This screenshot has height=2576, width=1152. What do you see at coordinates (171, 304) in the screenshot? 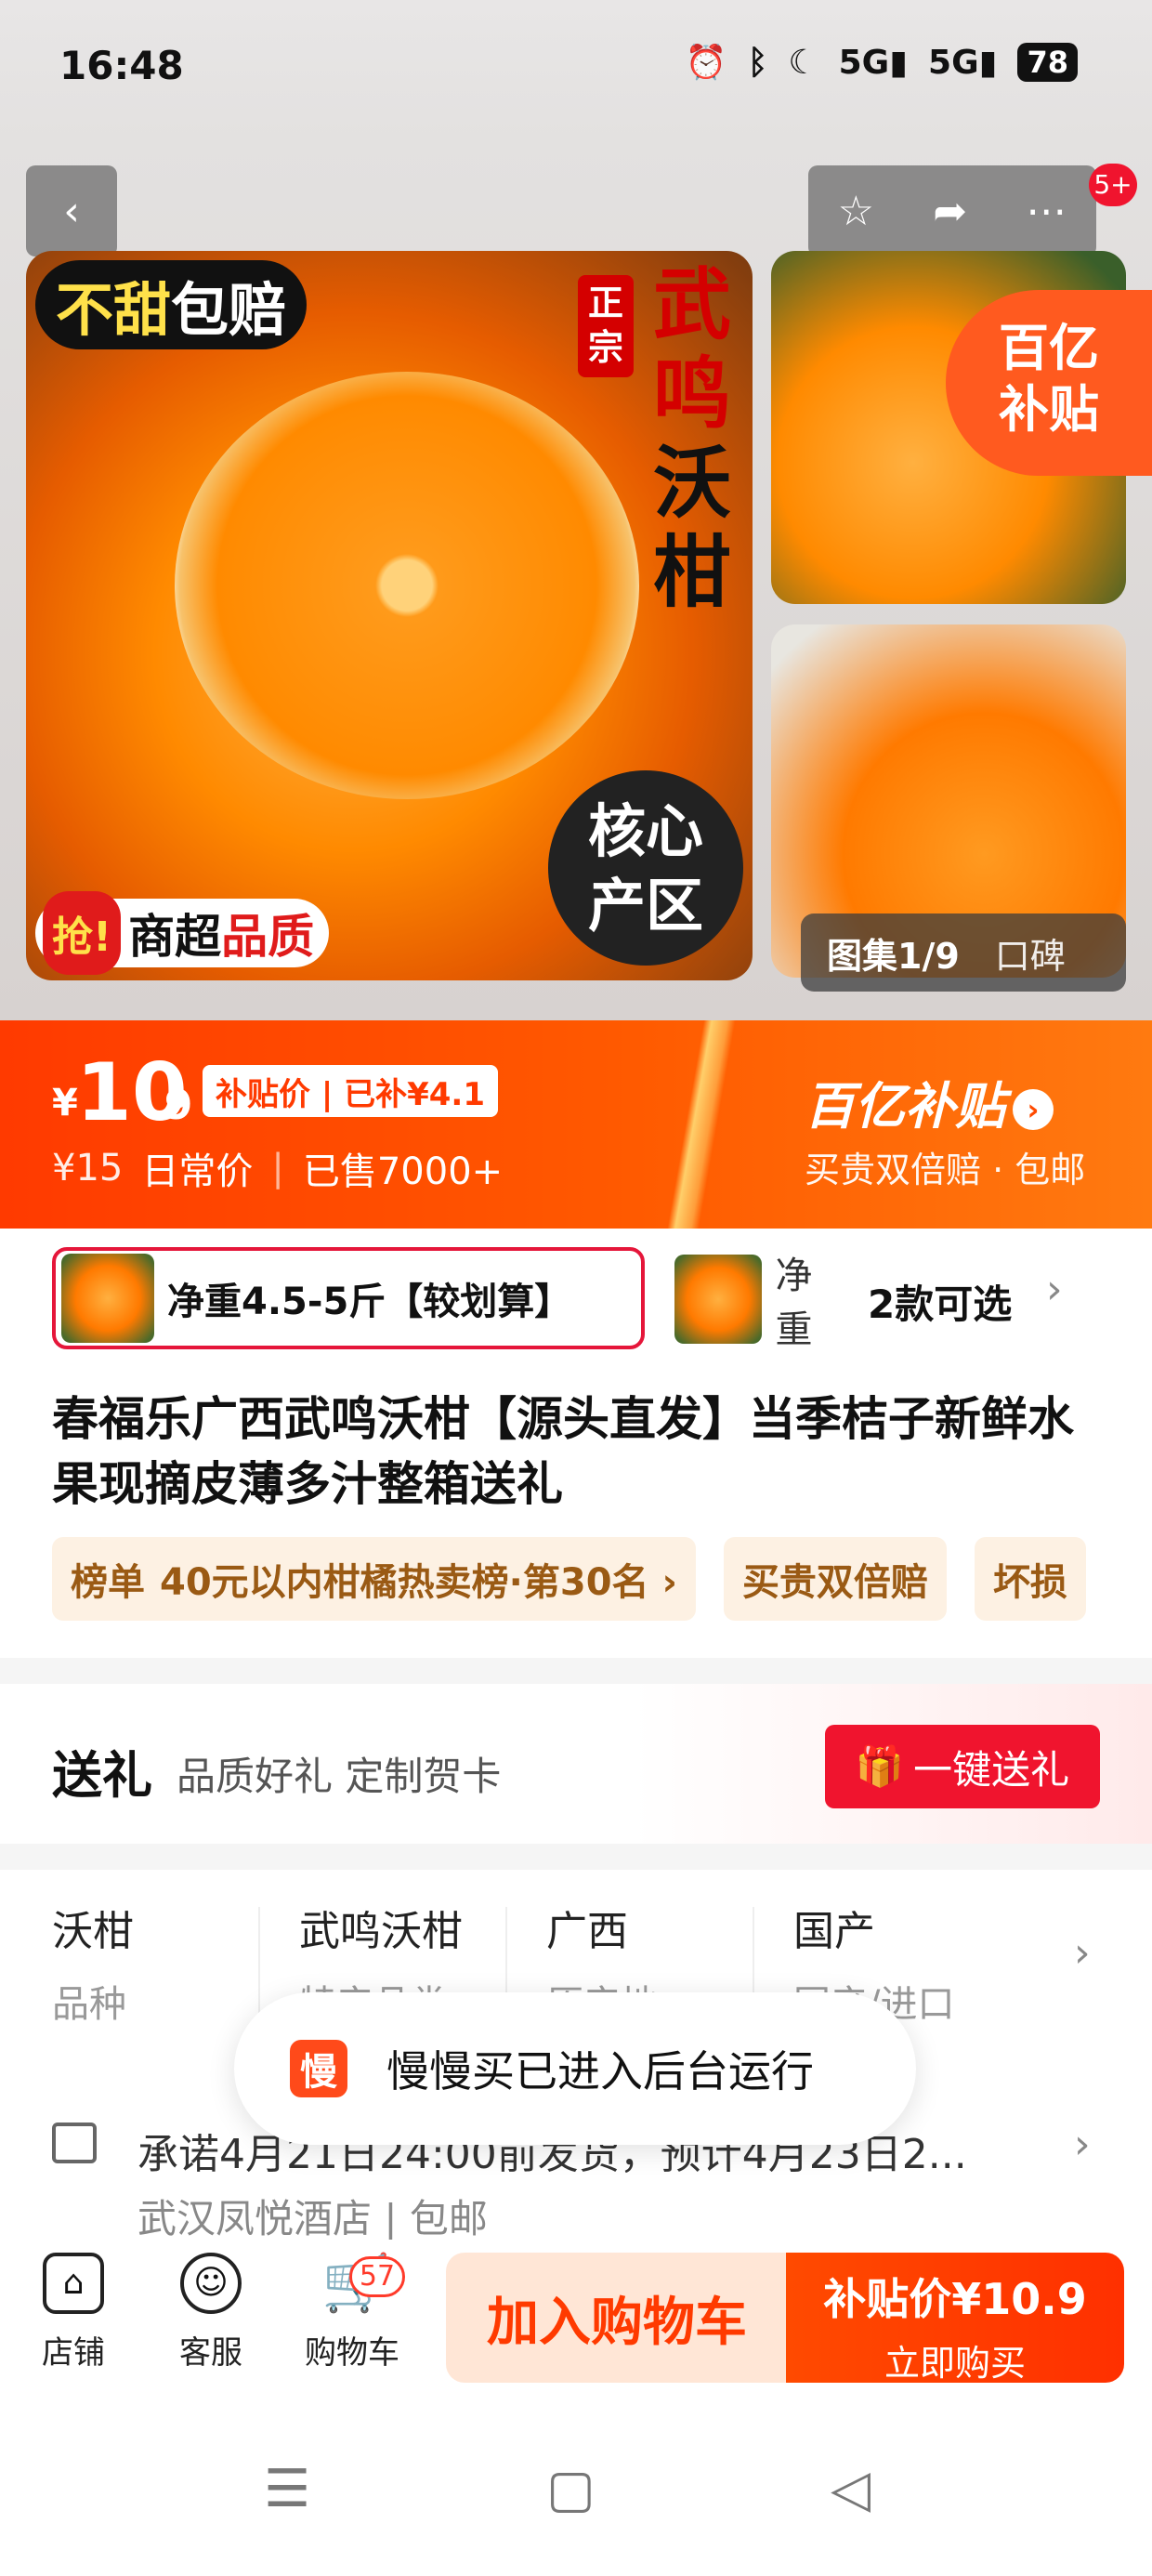
I see `no-sweet-refund-badge: 不甜 包赔` at bounding box center [171, 304].